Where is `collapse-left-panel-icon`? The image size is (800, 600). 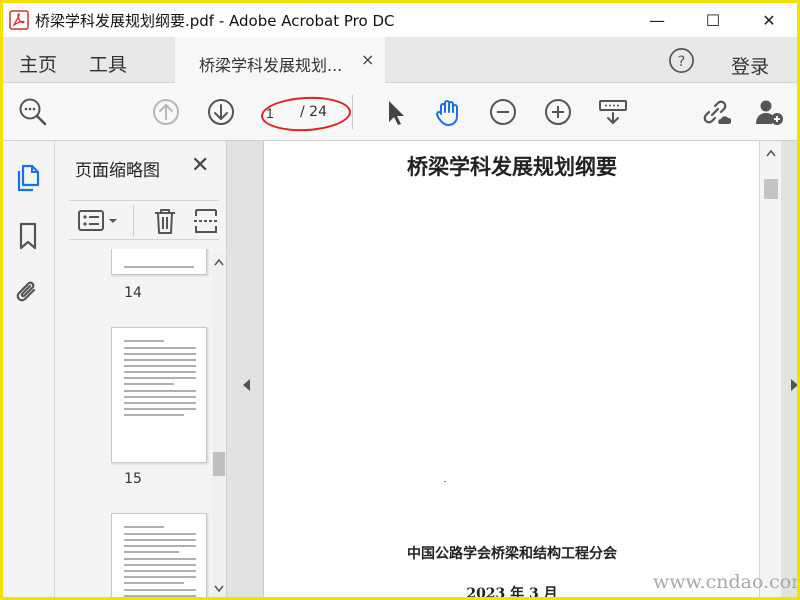
collapse-left-panel-icon is located at coordinates (247, 385).